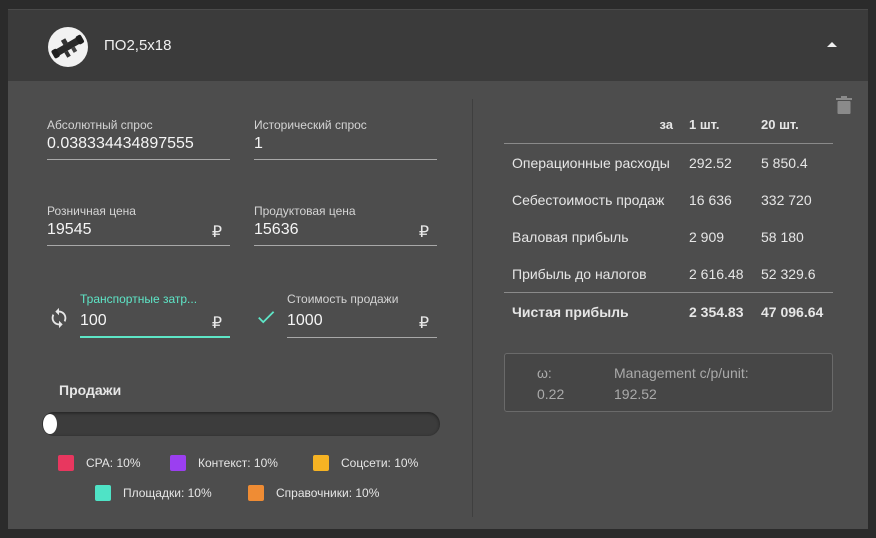 The height and width of the screenshot is (538, 876). I want to click on sales-slider-handle, so click(50, 424).